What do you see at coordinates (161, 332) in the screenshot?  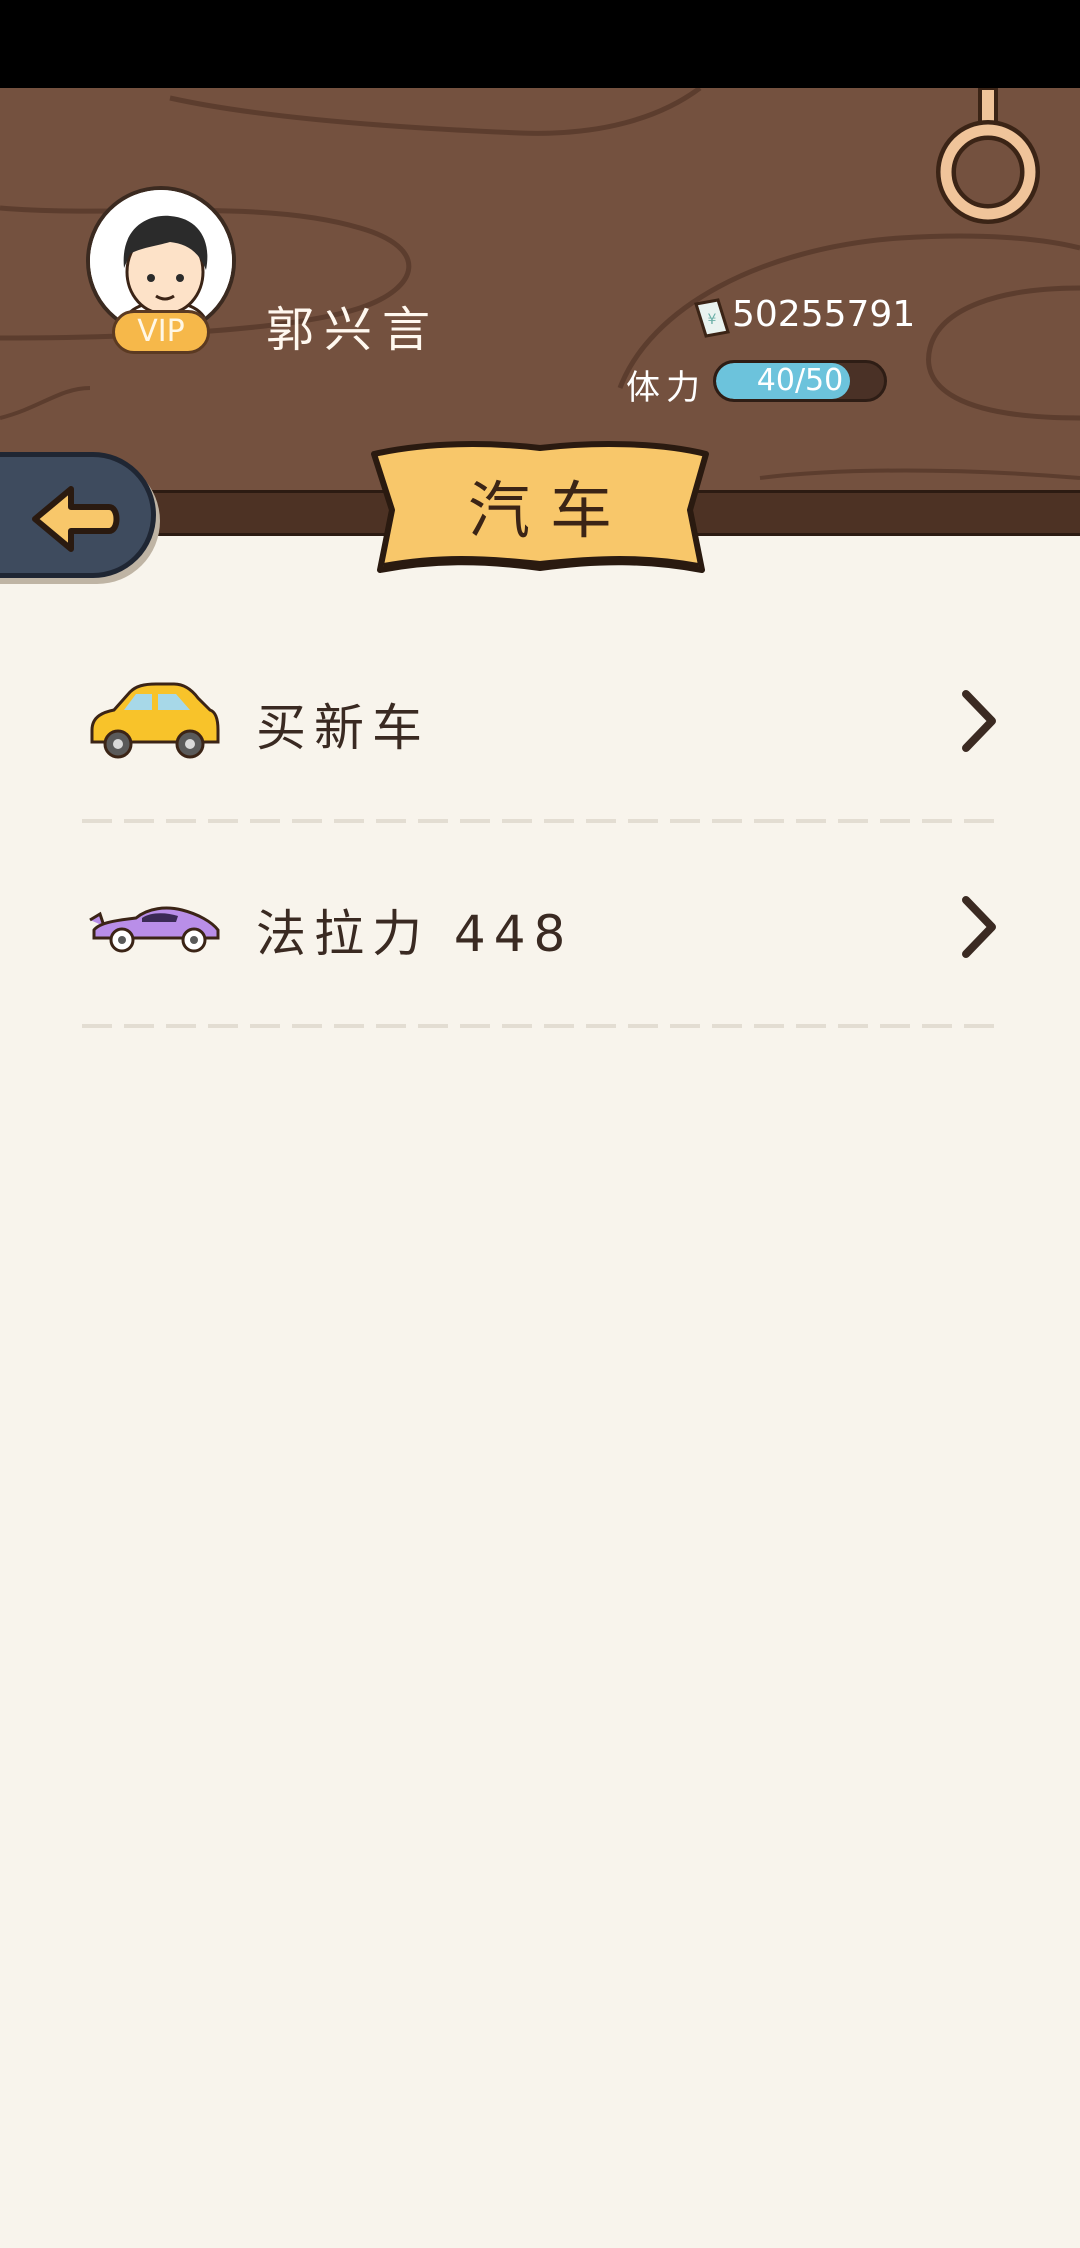 I see `vip-badge: VIP` at bounding box center [161, 332].